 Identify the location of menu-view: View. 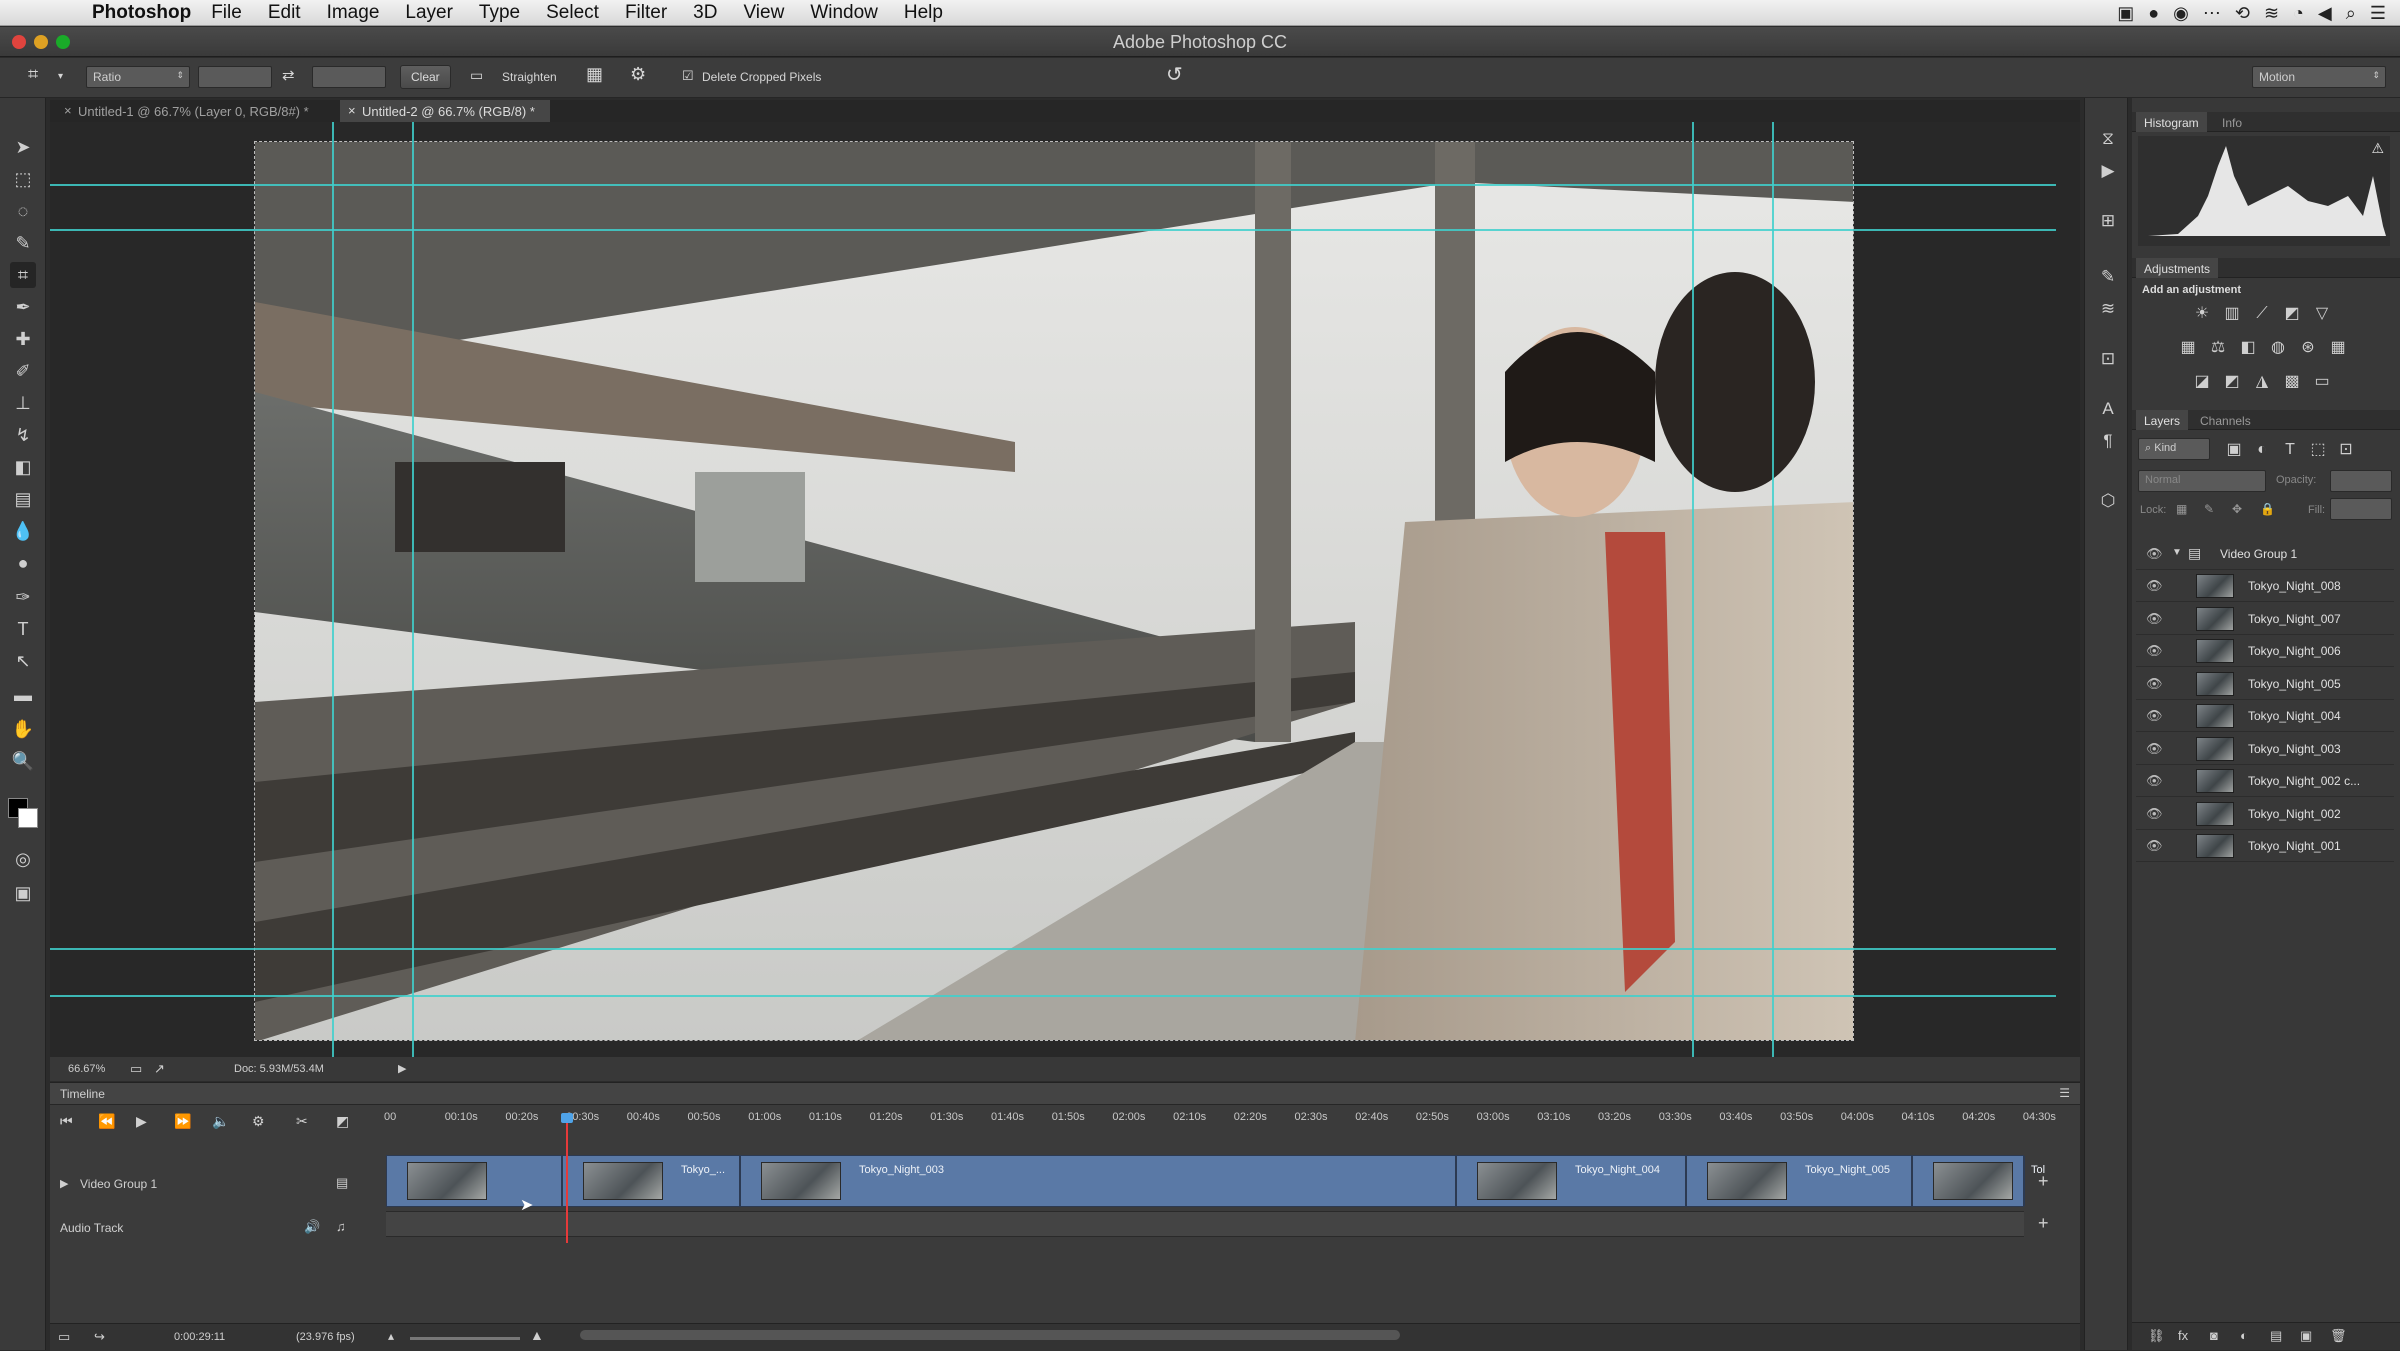
(763, 13).